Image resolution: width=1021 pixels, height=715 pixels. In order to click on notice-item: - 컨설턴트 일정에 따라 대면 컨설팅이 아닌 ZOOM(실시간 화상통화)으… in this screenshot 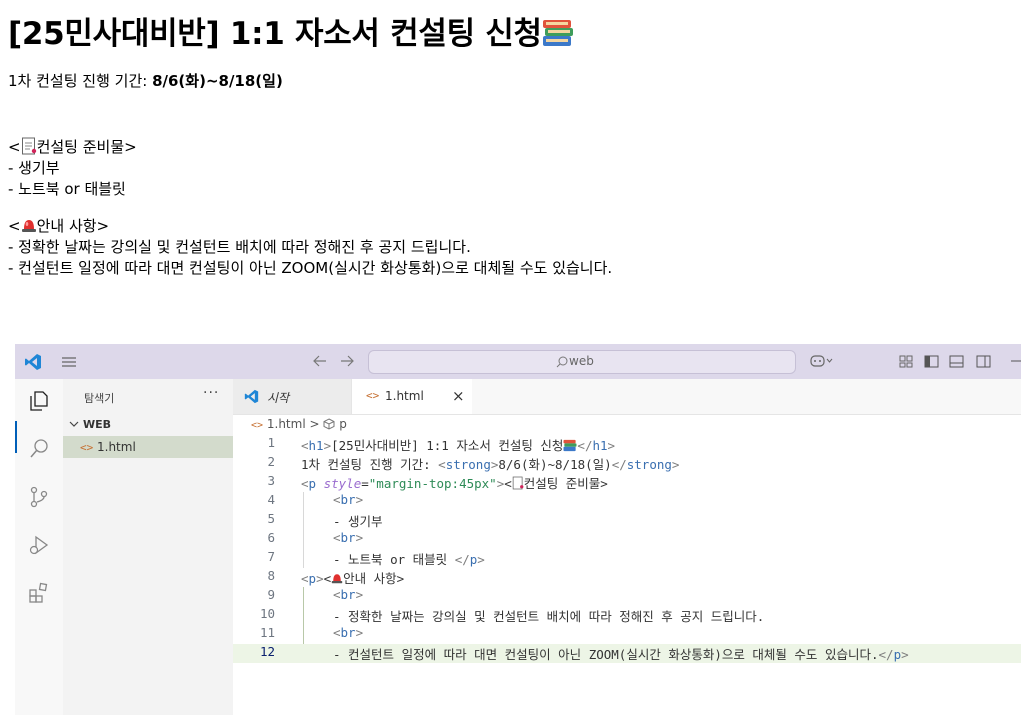, I will do `click(310, 268)`.